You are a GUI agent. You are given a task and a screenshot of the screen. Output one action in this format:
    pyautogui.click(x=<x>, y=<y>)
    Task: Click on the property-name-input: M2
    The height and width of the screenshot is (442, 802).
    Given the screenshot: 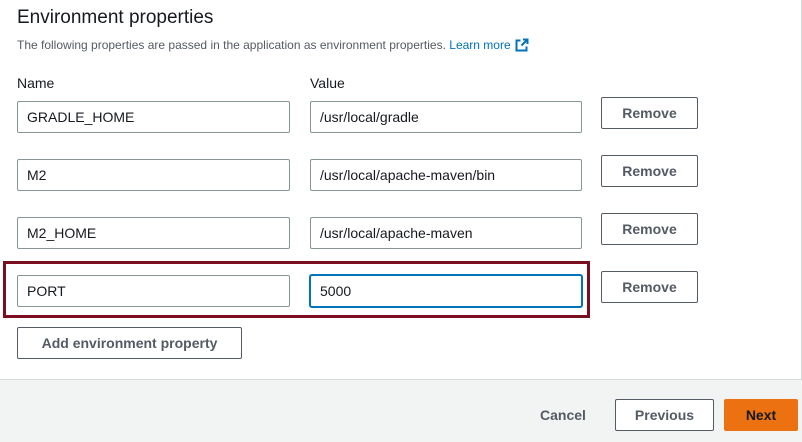 What is the action you would take?
    pyautogui.click(x=153, y=175)
    